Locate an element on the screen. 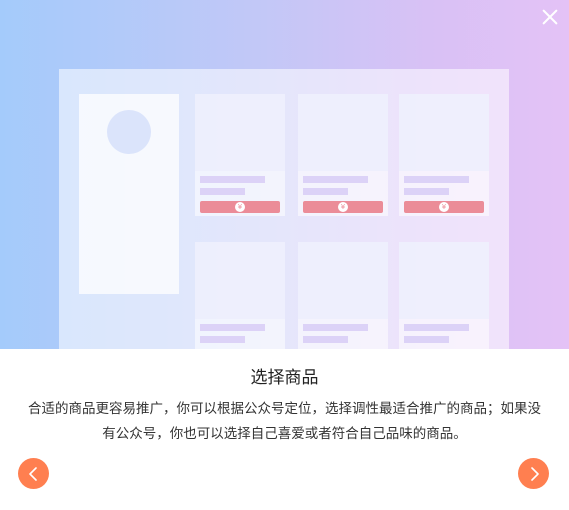 Image resolution: width=569 pixels, height=510 pixels. chevron-right-icon is located at coordinates (534, 473).